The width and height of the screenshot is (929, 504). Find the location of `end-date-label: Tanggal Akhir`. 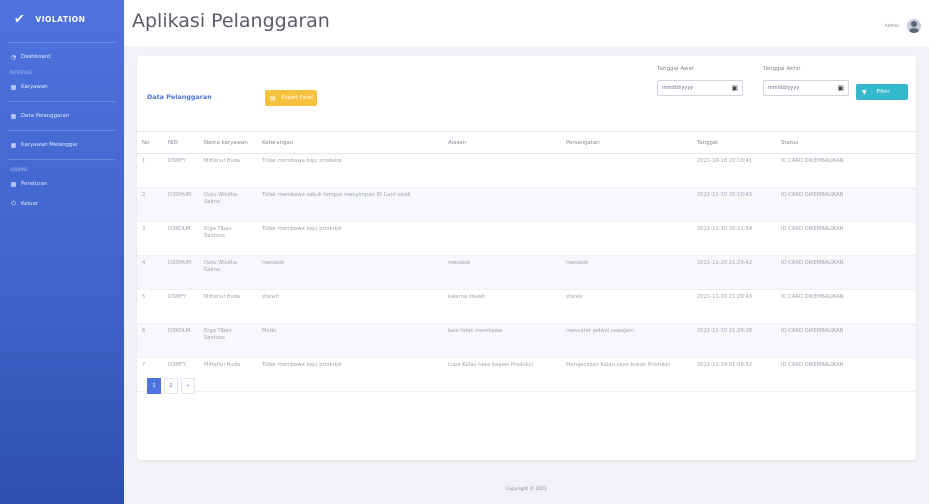

end-date-label: Tanggal Akhir is located at coordinates (782, 69).